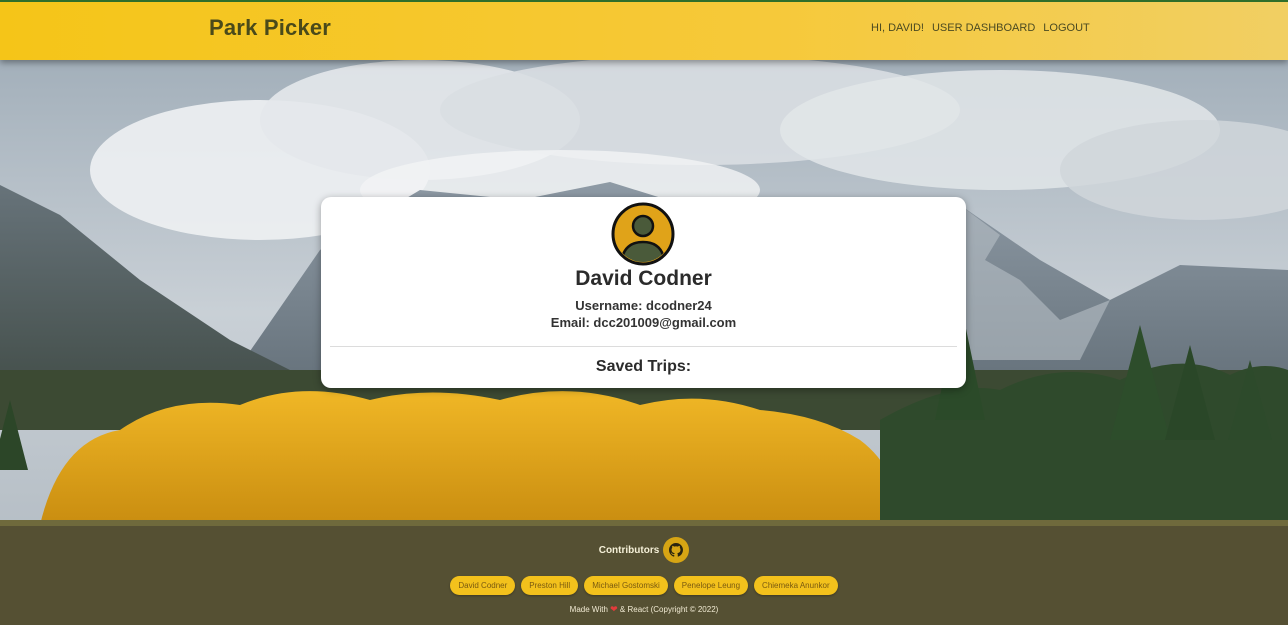 This screenshot has height=625, width=1288. I want to click on nav-links: HI, DAVID! USER DASHBOARD LOGOUT, so click(980, 28).